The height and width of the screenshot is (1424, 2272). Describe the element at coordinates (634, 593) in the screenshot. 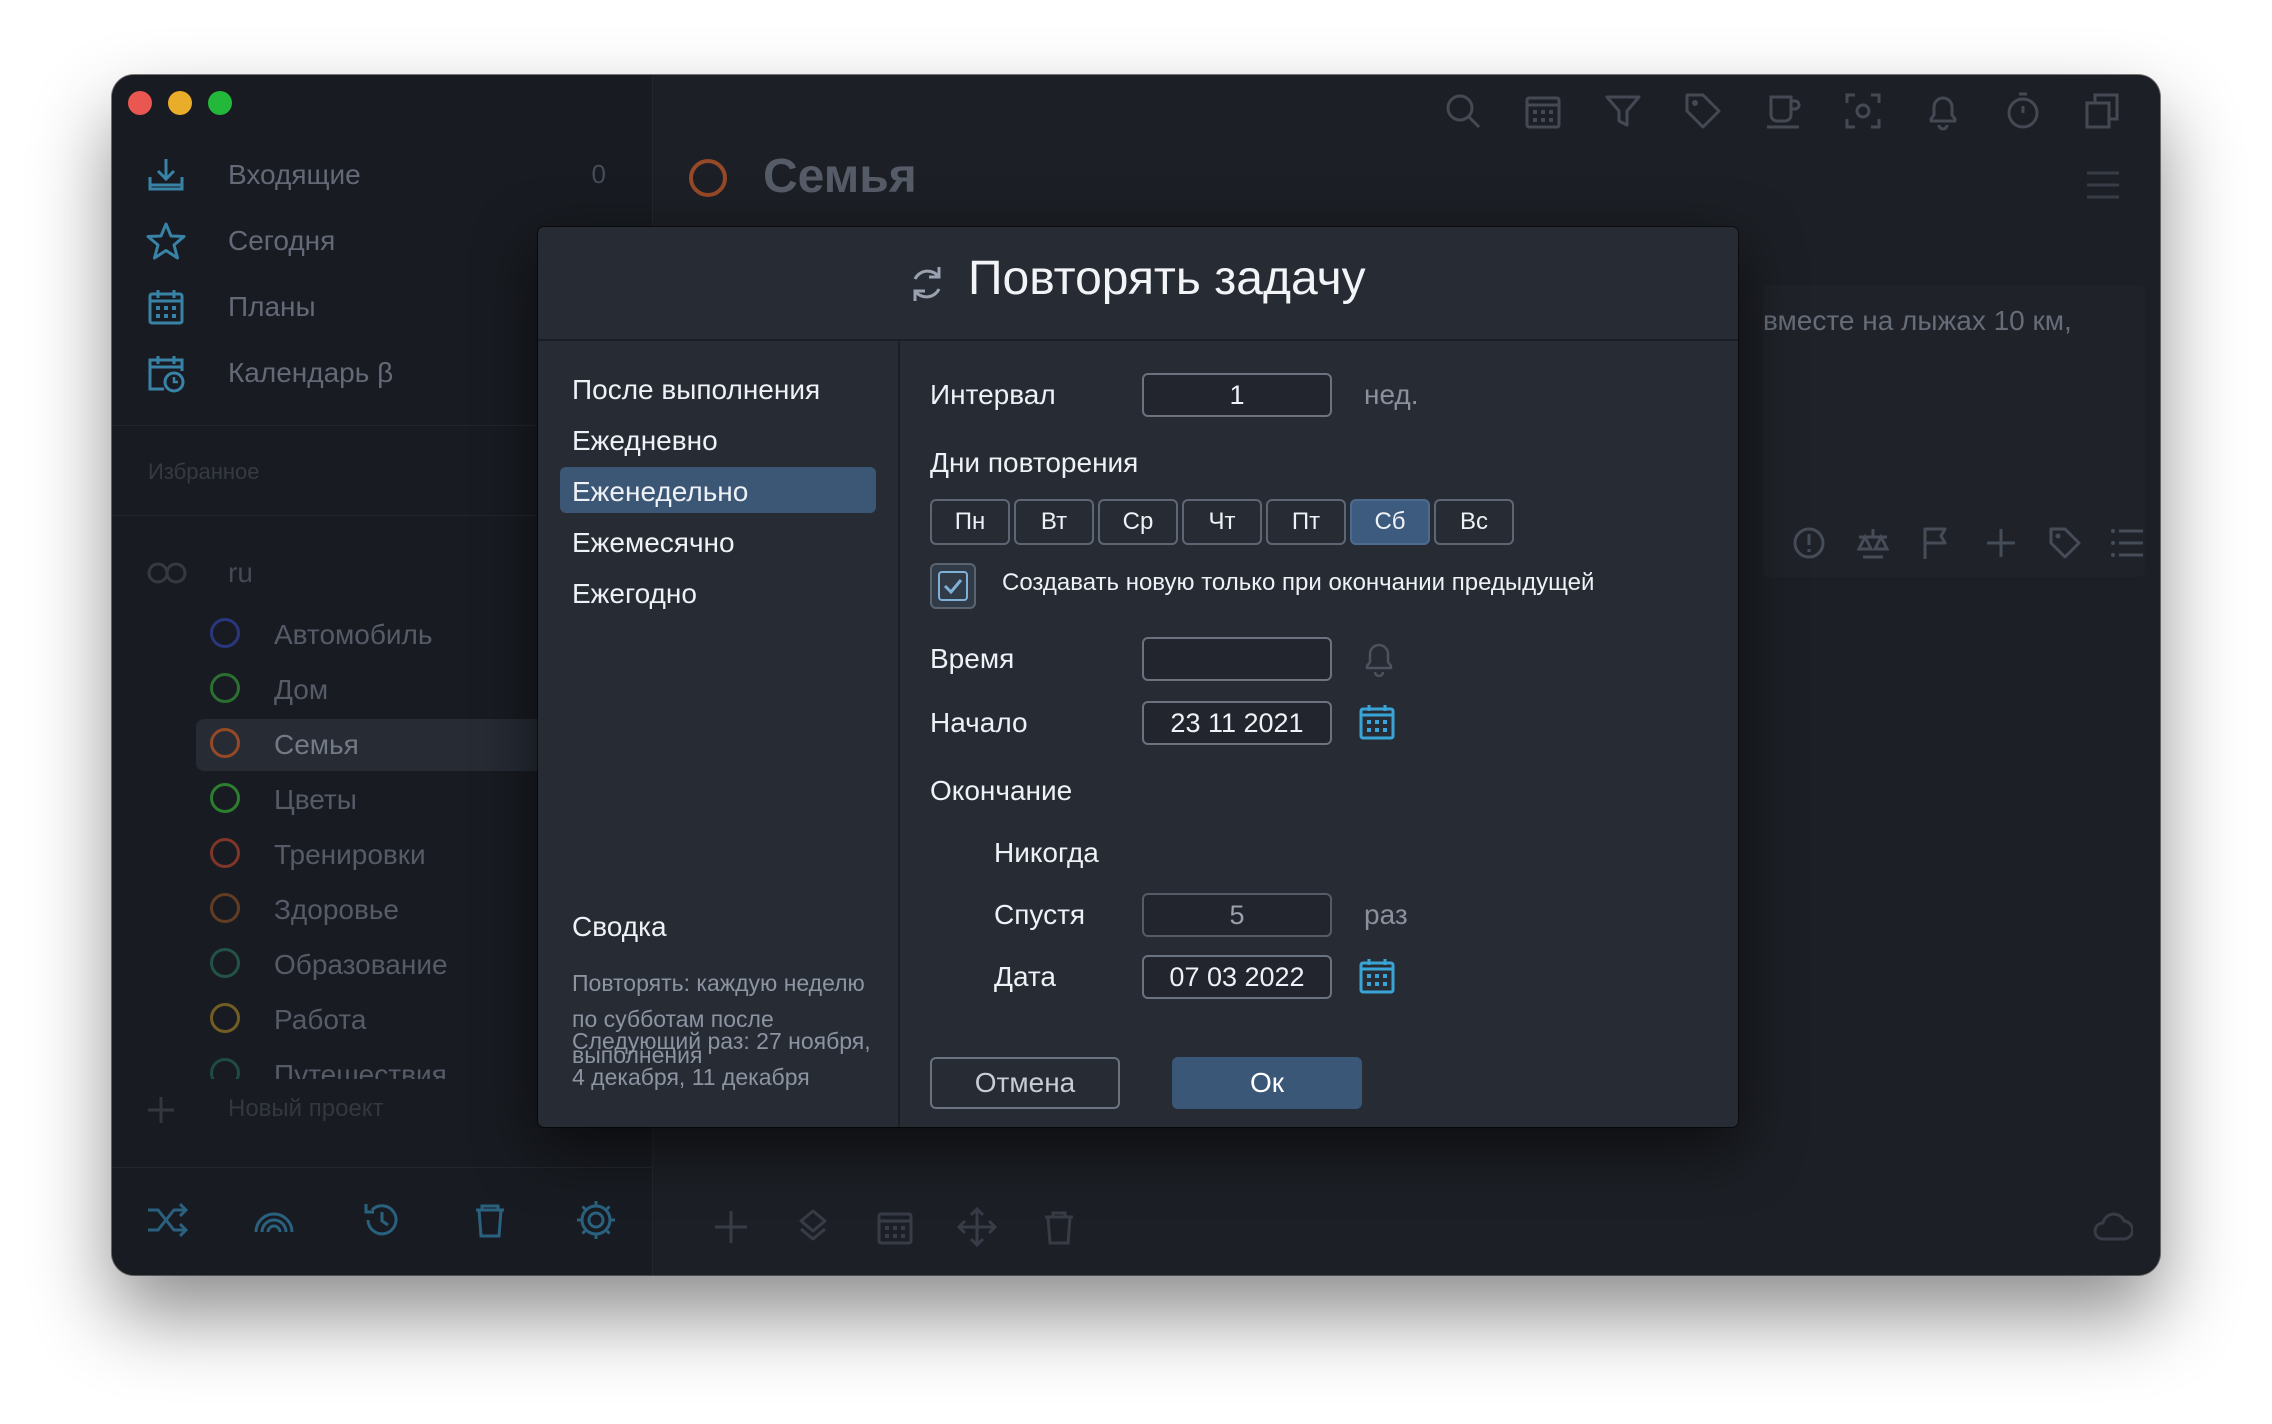

I see `repeat-type-label: Ежегодно` at that location.